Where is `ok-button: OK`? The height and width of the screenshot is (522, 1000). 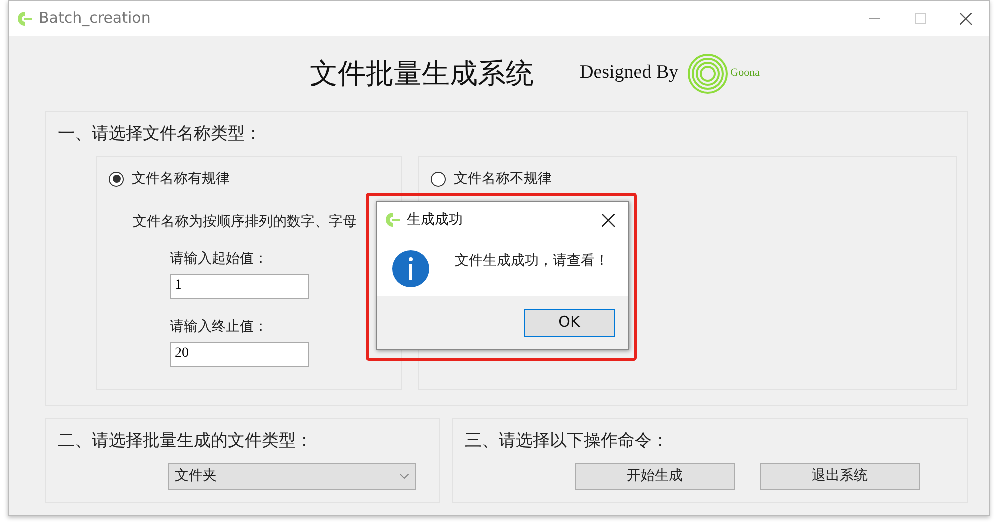
ok-button: OK is located at coordinates (569, 322).